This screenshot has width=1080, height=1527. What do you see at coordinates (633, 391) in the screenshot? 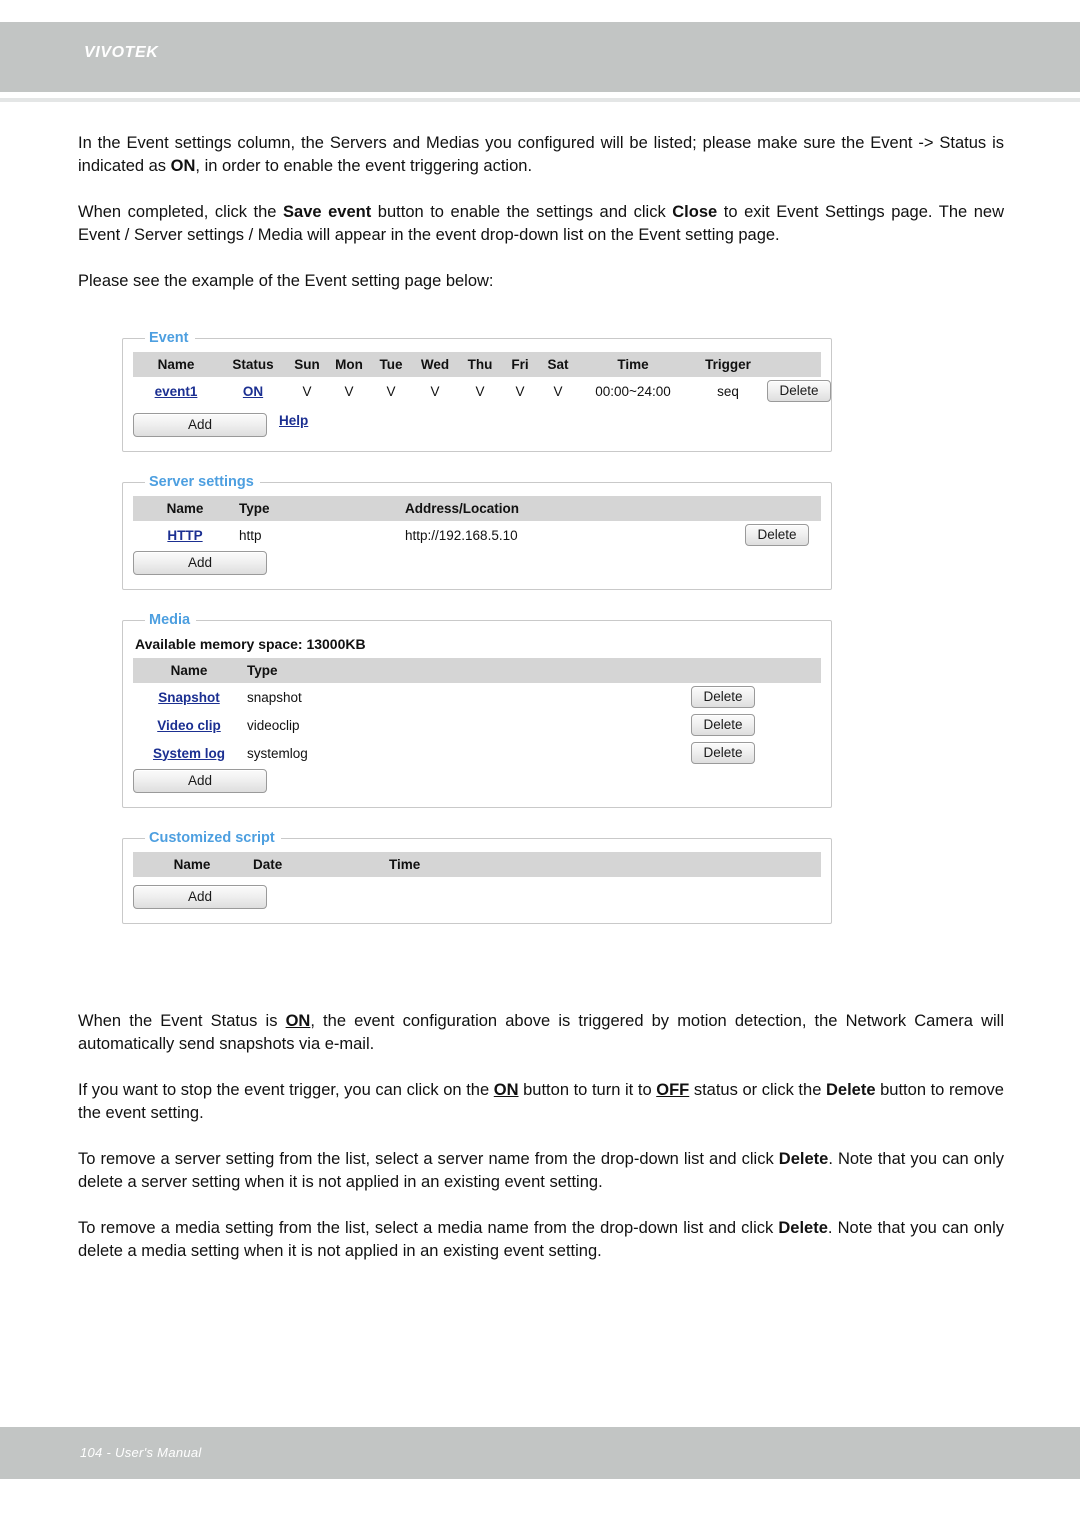
I see `event-row-time: 00:00~24:00` at bounding box center [633, 391].